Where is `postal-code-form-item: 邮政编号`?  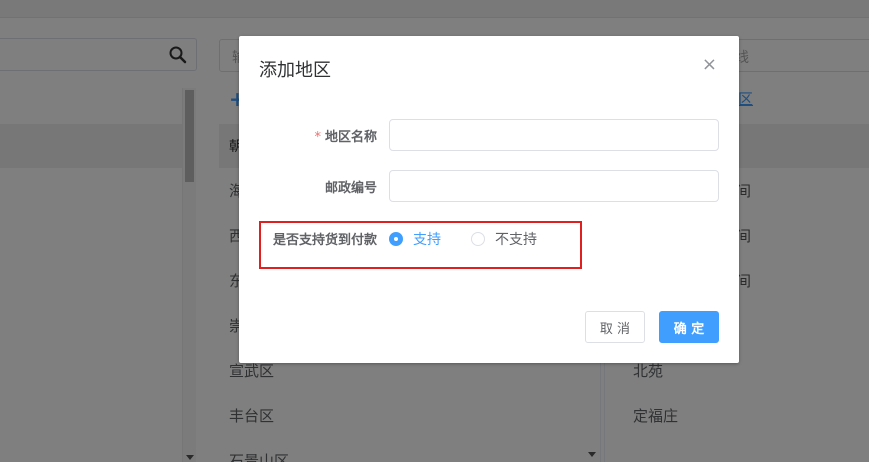
postal-code-form-item: 邮政编号 is located at coordinates (489, 186).